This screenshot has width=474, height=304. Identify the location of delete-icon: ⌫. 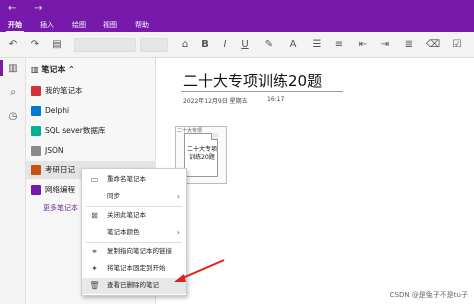
(433, 45).